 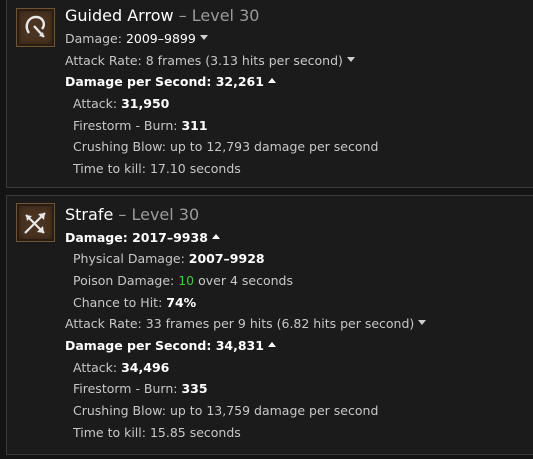 I want to click on damage-row: Damage: 2009–9899, so click(x=136, y=39).